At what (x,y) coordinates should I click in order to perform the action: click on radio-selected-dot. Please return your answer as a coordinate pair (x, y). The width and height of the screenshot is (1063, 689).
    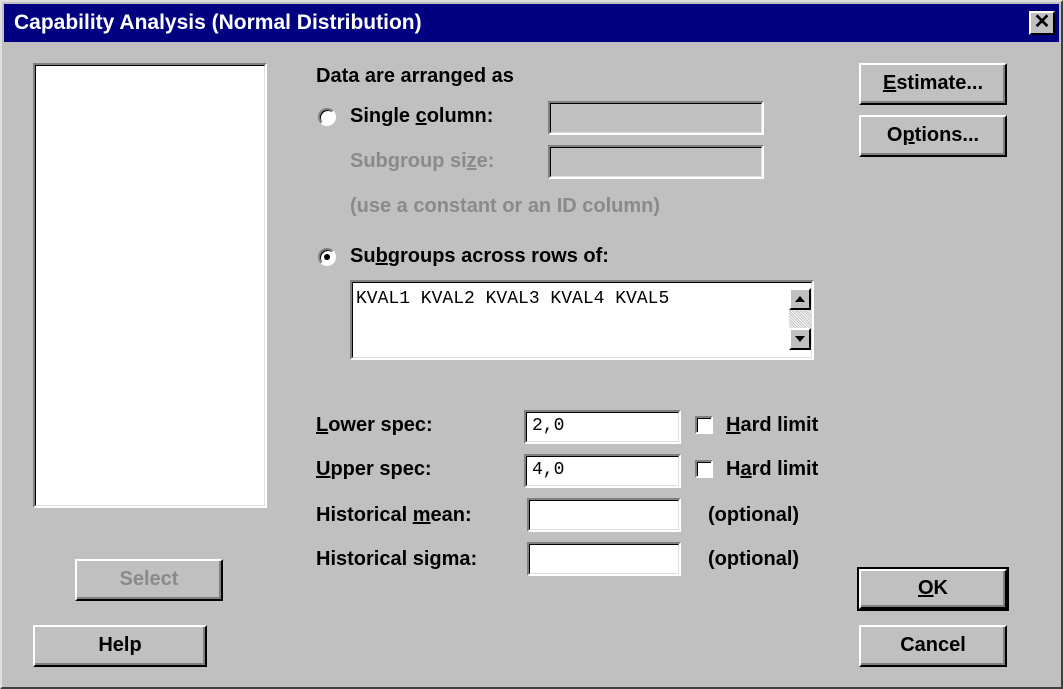
    Looking at the image, I should click on (327, 257).